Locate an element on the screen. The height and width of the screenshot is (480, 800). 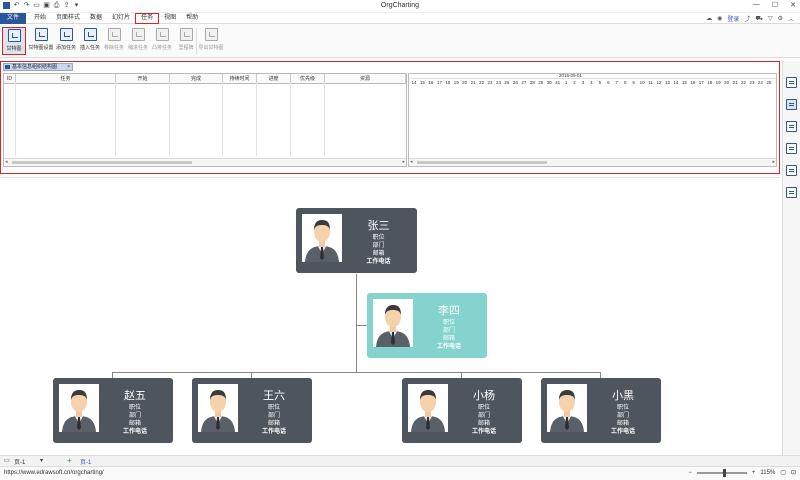
timeline-day-label: 16 is located at coordinates (431, 82).